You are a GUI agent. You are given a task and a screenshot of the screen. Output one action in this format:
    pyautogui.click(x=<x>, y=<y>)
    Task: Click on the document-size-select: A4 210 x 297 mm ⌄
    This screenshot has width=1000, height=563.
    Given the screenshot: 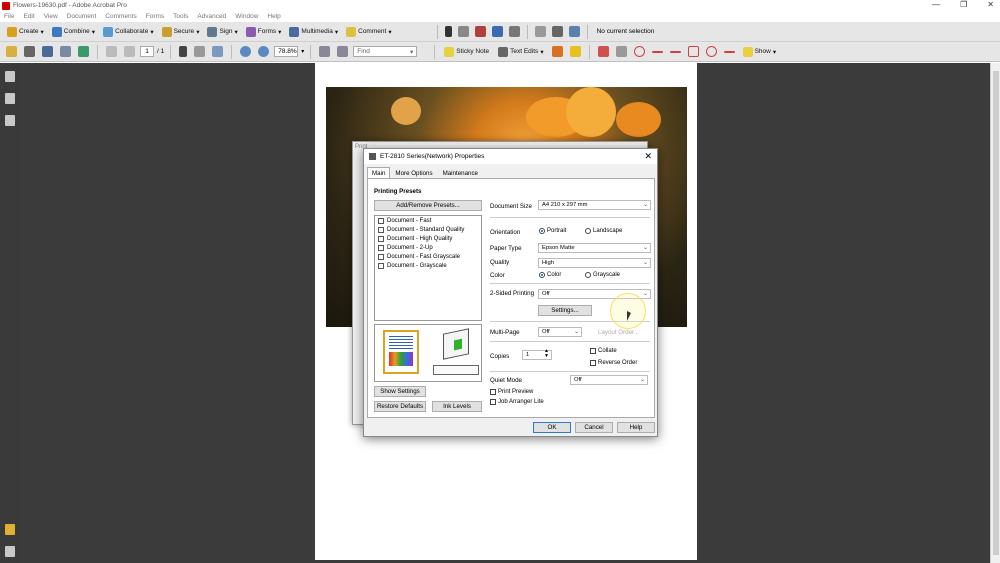 What is the action you would take?
    pyautogui.click(x=594, y=205)
    